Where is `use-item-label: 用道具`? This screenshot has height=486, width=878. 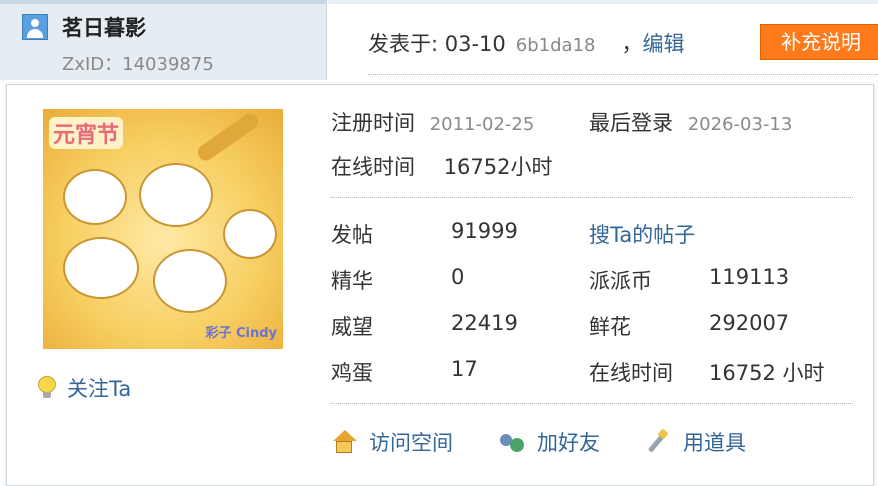
use-item-label: 用道具 is located at coordinates (714, 443).